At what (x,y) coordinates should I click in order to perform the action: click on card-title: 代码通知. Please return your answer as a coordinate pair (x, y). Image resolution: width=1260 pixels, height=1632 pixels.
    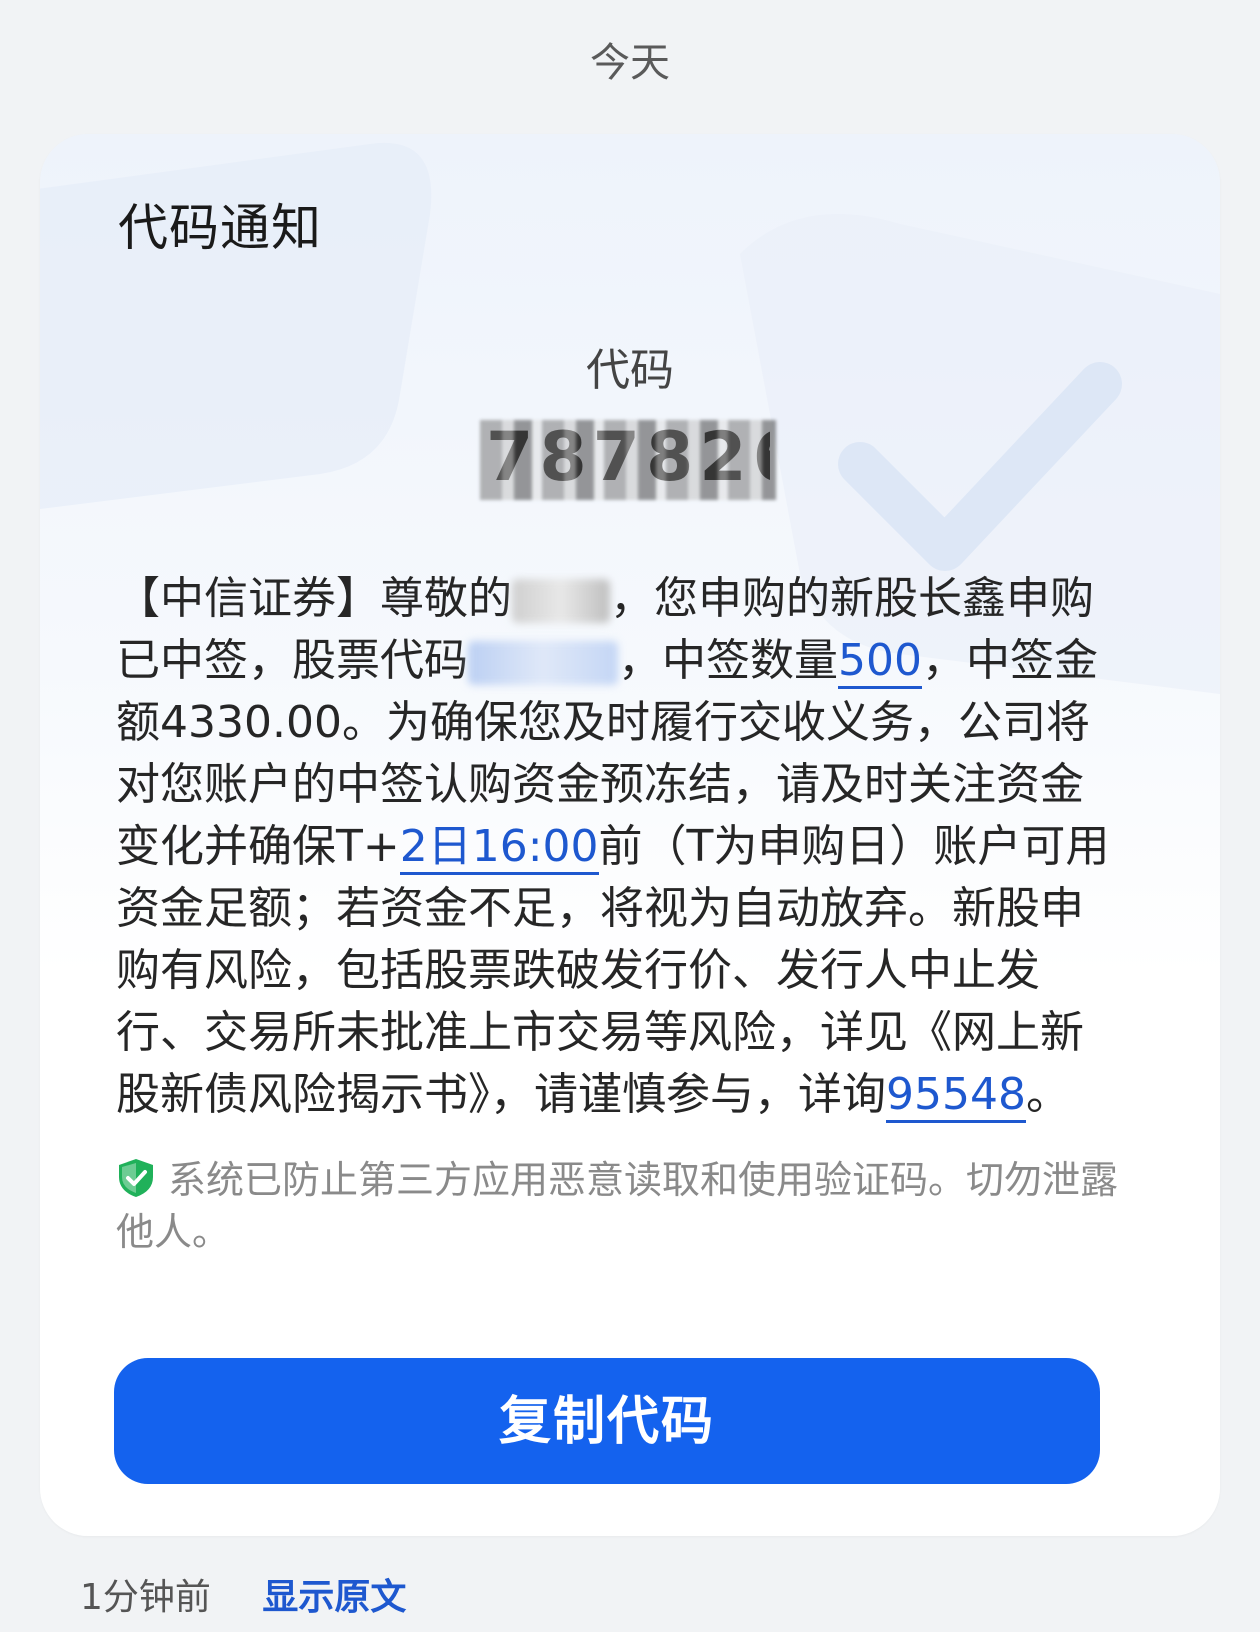
    Looking at the image, I should click on (220, 228).